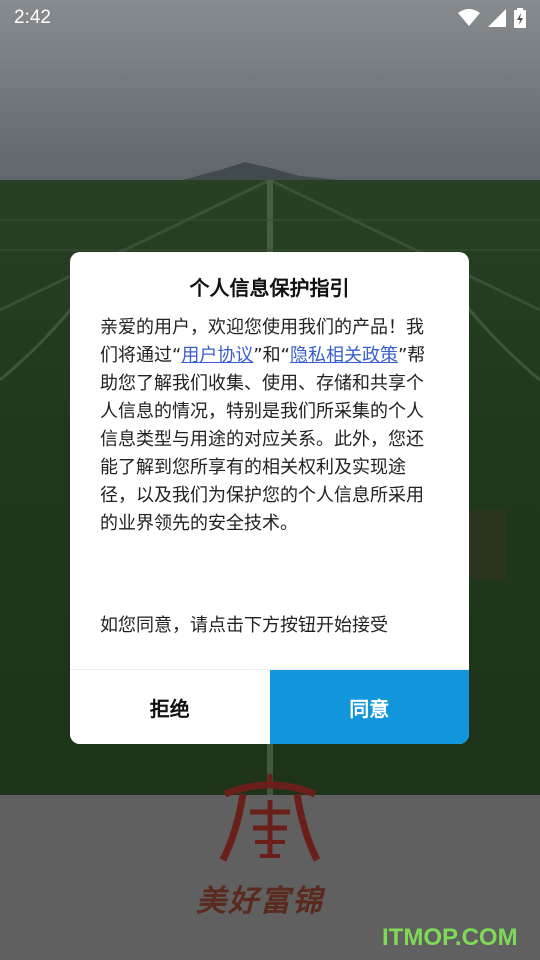  Describe the element at coordinates (269, 288) in the screenshot. I see `dialog-title: 个人信息保护指引` at that location.